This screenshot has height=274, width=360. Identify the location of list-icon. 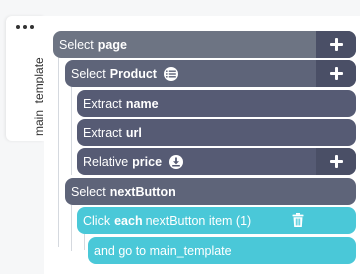
(170, 73).